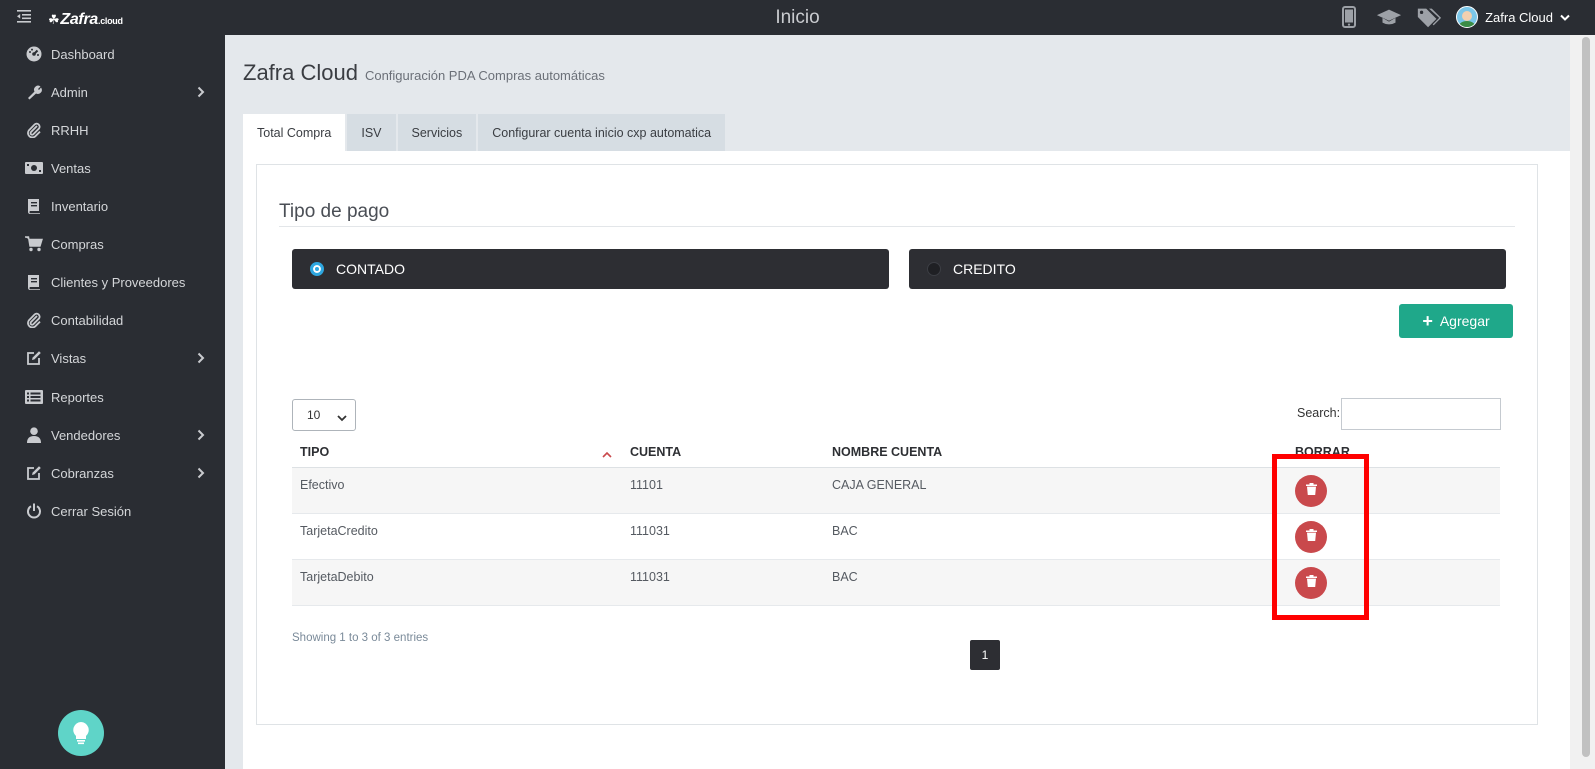 The width and height of the screenshot is (1595, 769). What do you see at coordinates (34, 435) in the screenshot?
I see `user-icon` at bounding box center [34, 435].